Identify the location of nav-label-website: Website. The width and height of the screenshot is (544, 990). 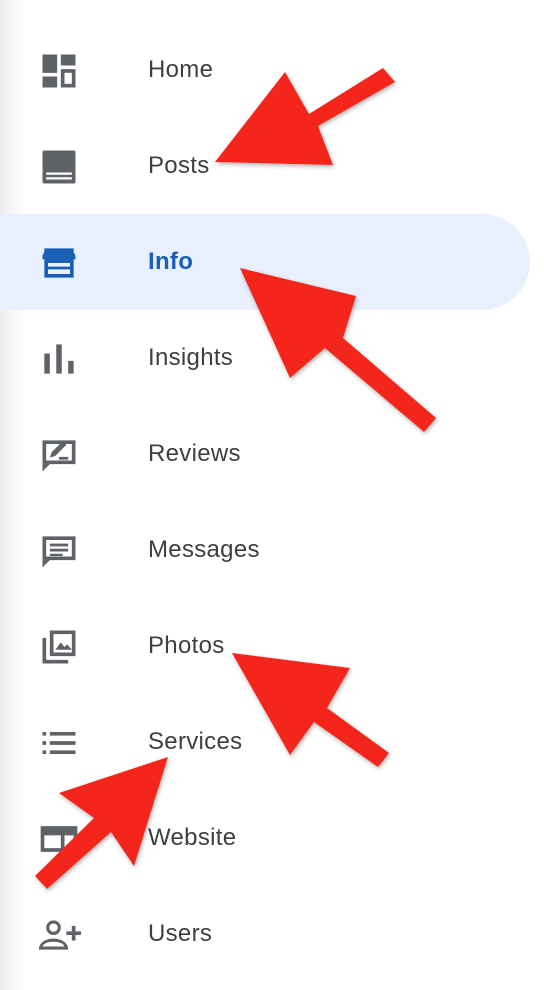
(192, 837).